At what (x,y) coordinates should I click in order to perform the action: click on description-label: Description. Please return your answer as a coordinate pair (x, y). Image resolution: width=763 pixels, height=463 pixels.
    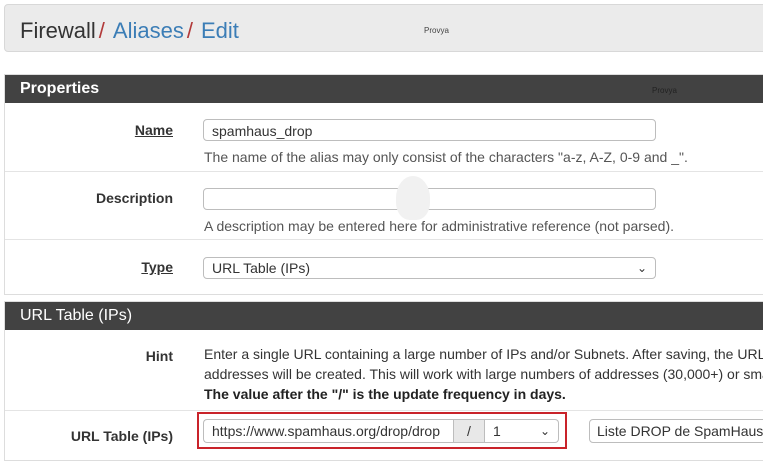
    Looking at the image, I should click on (134, 198).